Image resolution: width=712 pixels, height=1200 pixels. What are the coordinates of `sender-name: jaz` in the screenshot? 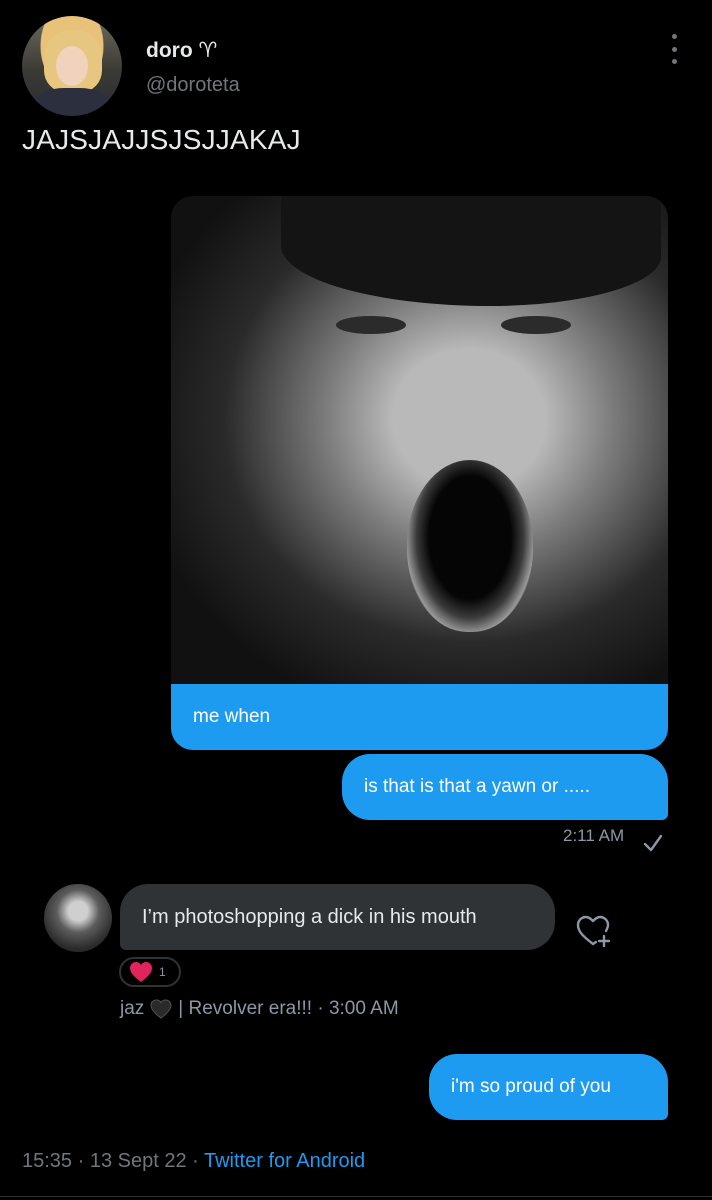 It's located at (132, 1008).